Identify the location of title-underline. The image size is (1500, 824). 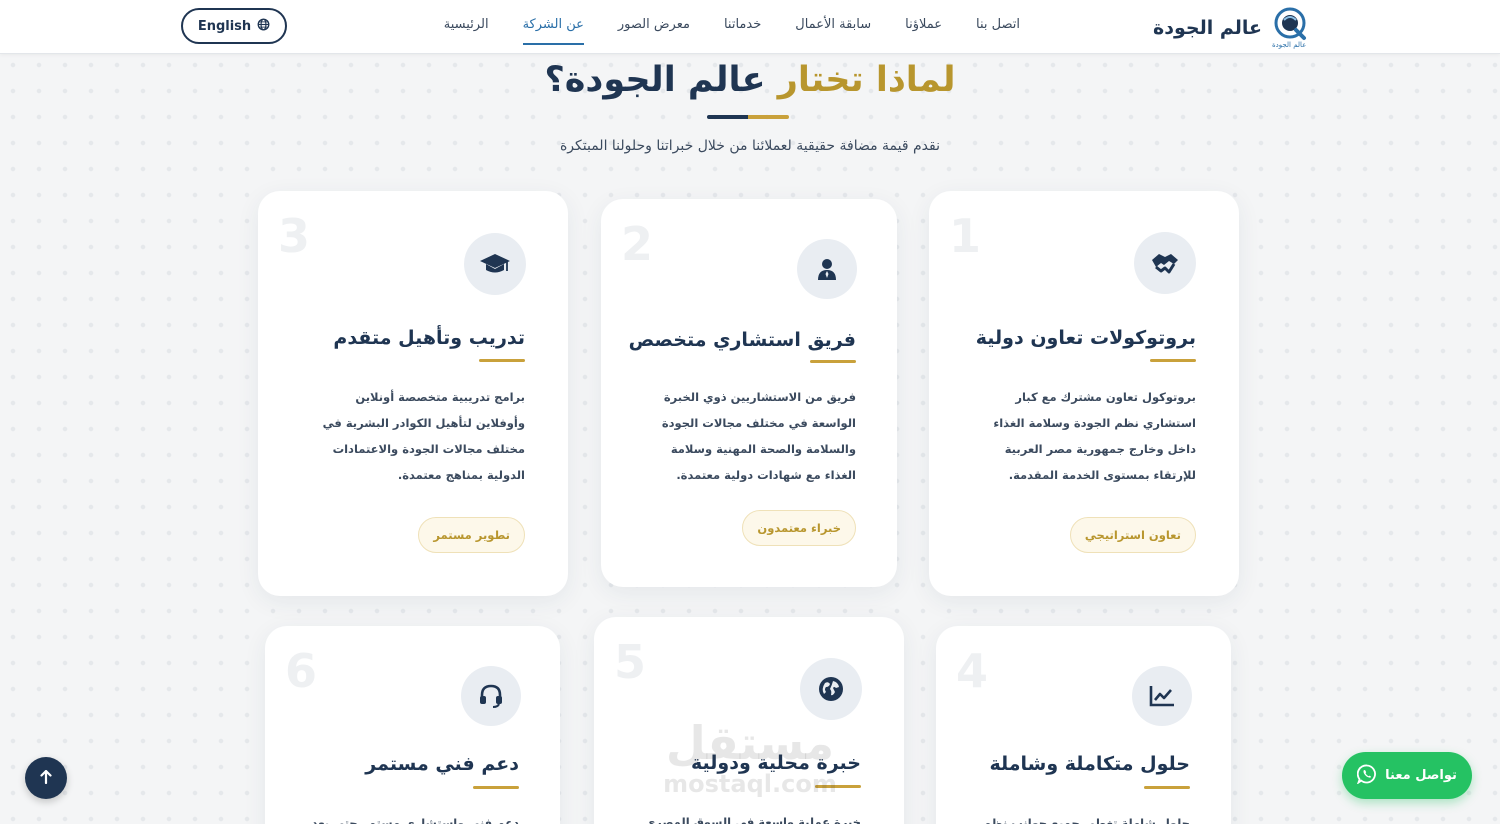
(748, 117).